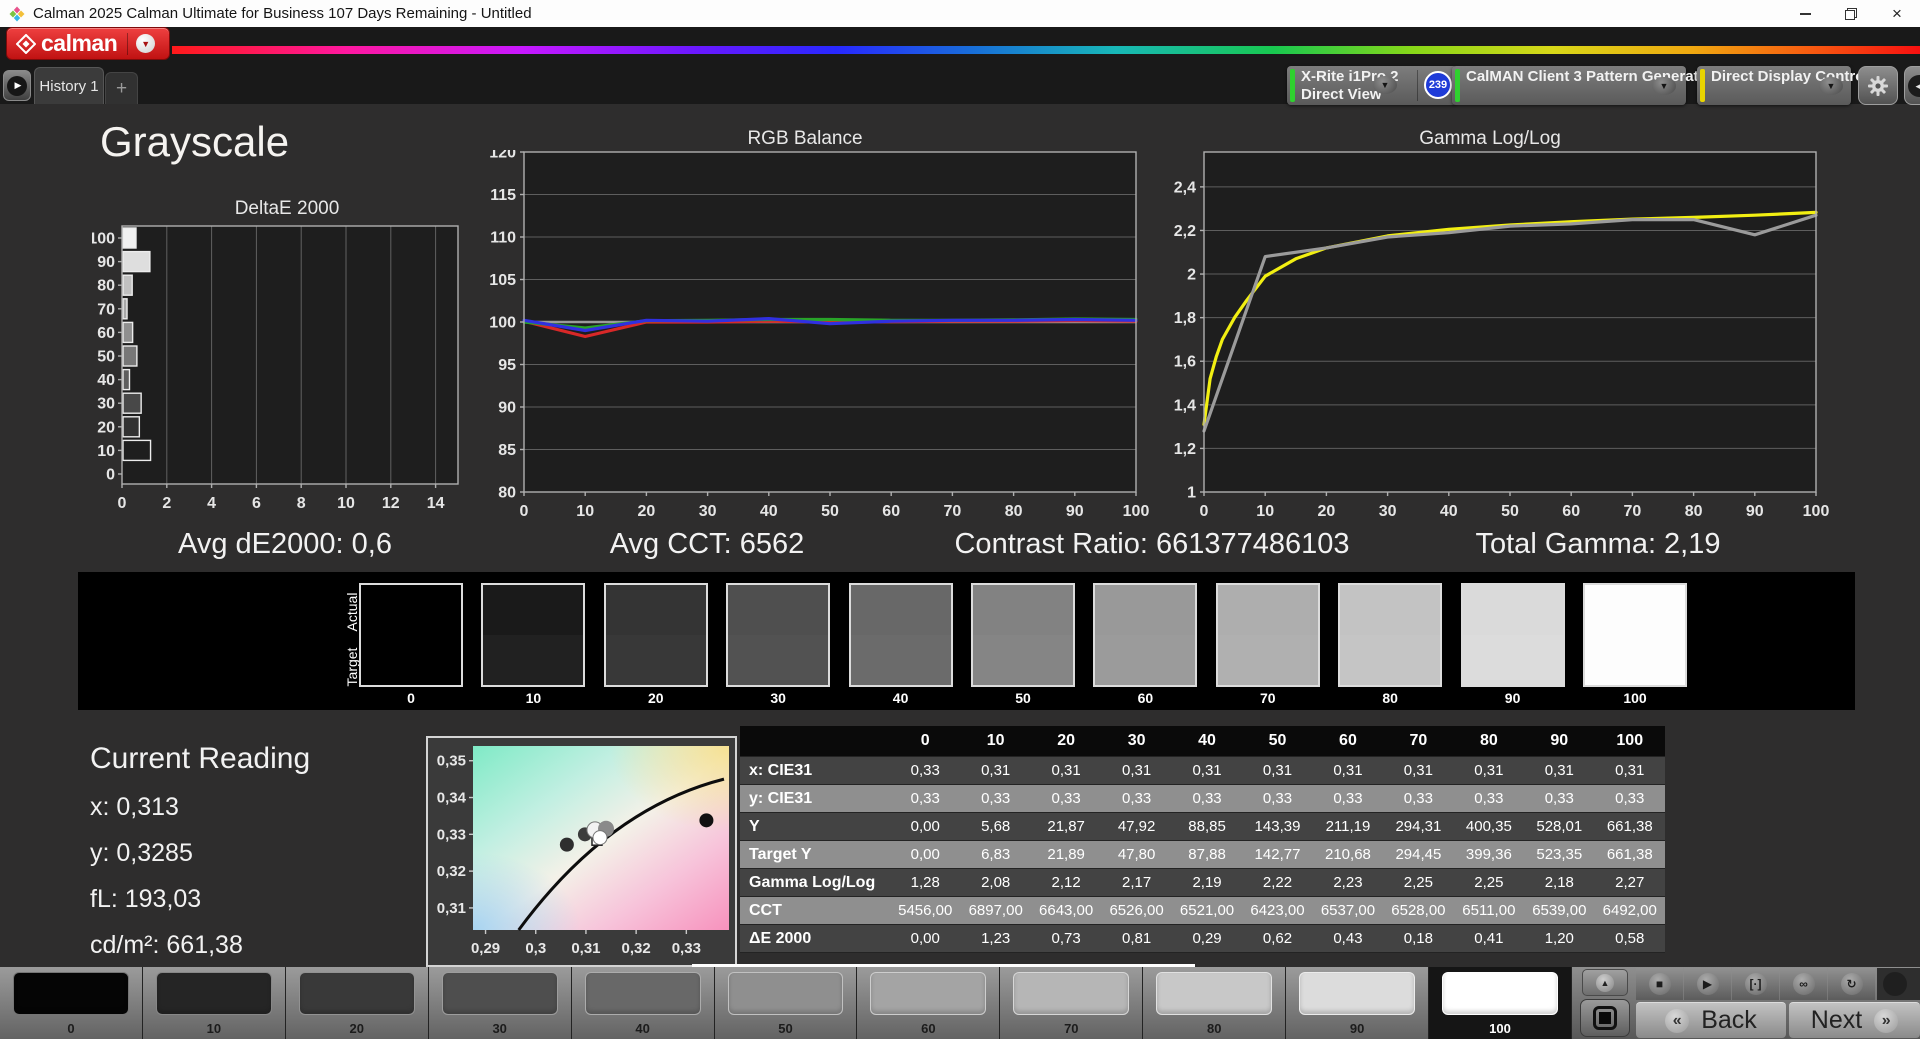 This screenshot has width=1920, height=1039. Describe the element at coordinates (928, 1003) in the screenshot. I see `pattern-level-button-60: 60` at that location.